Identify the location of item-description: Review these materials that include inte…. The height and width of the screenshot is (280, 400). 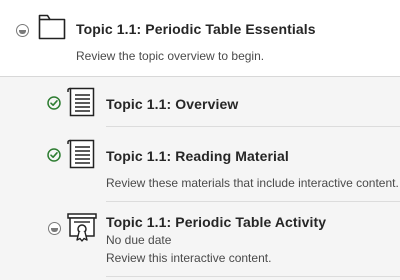
(252, 183).